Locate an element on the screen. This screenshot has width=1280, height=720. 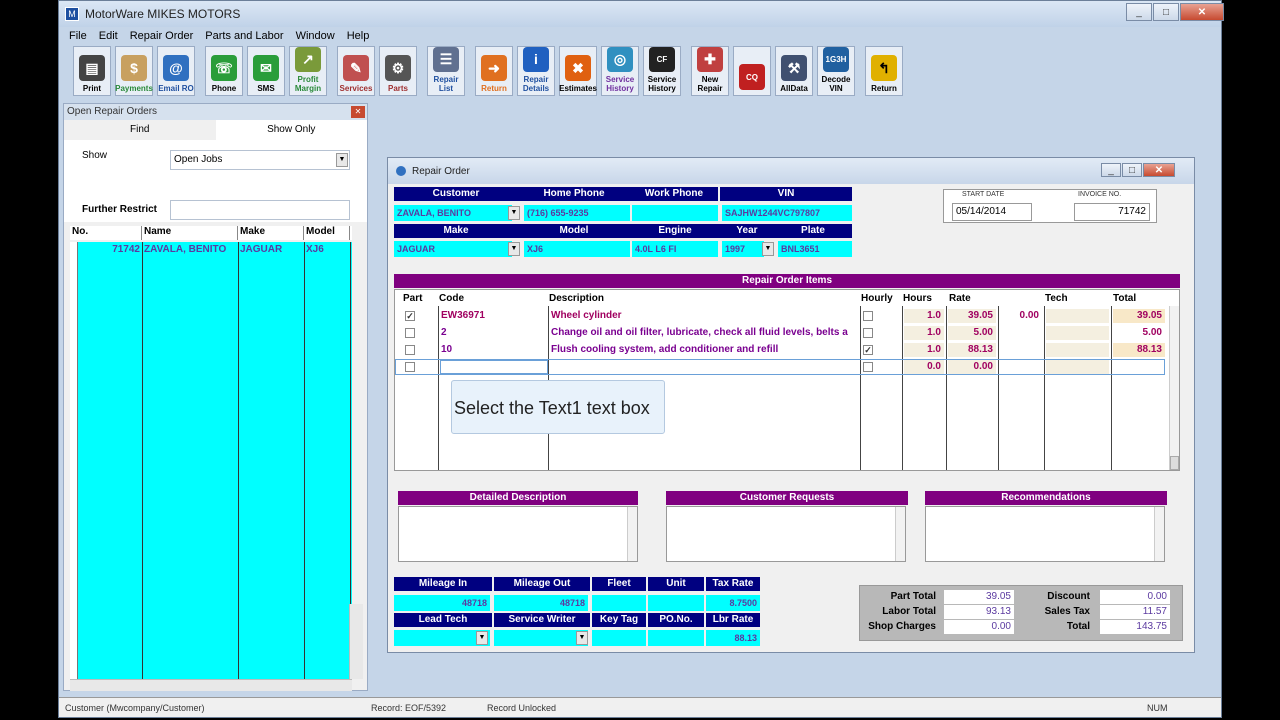
make-dropdown-icon: ▼ is located at coordinates (514, 249).